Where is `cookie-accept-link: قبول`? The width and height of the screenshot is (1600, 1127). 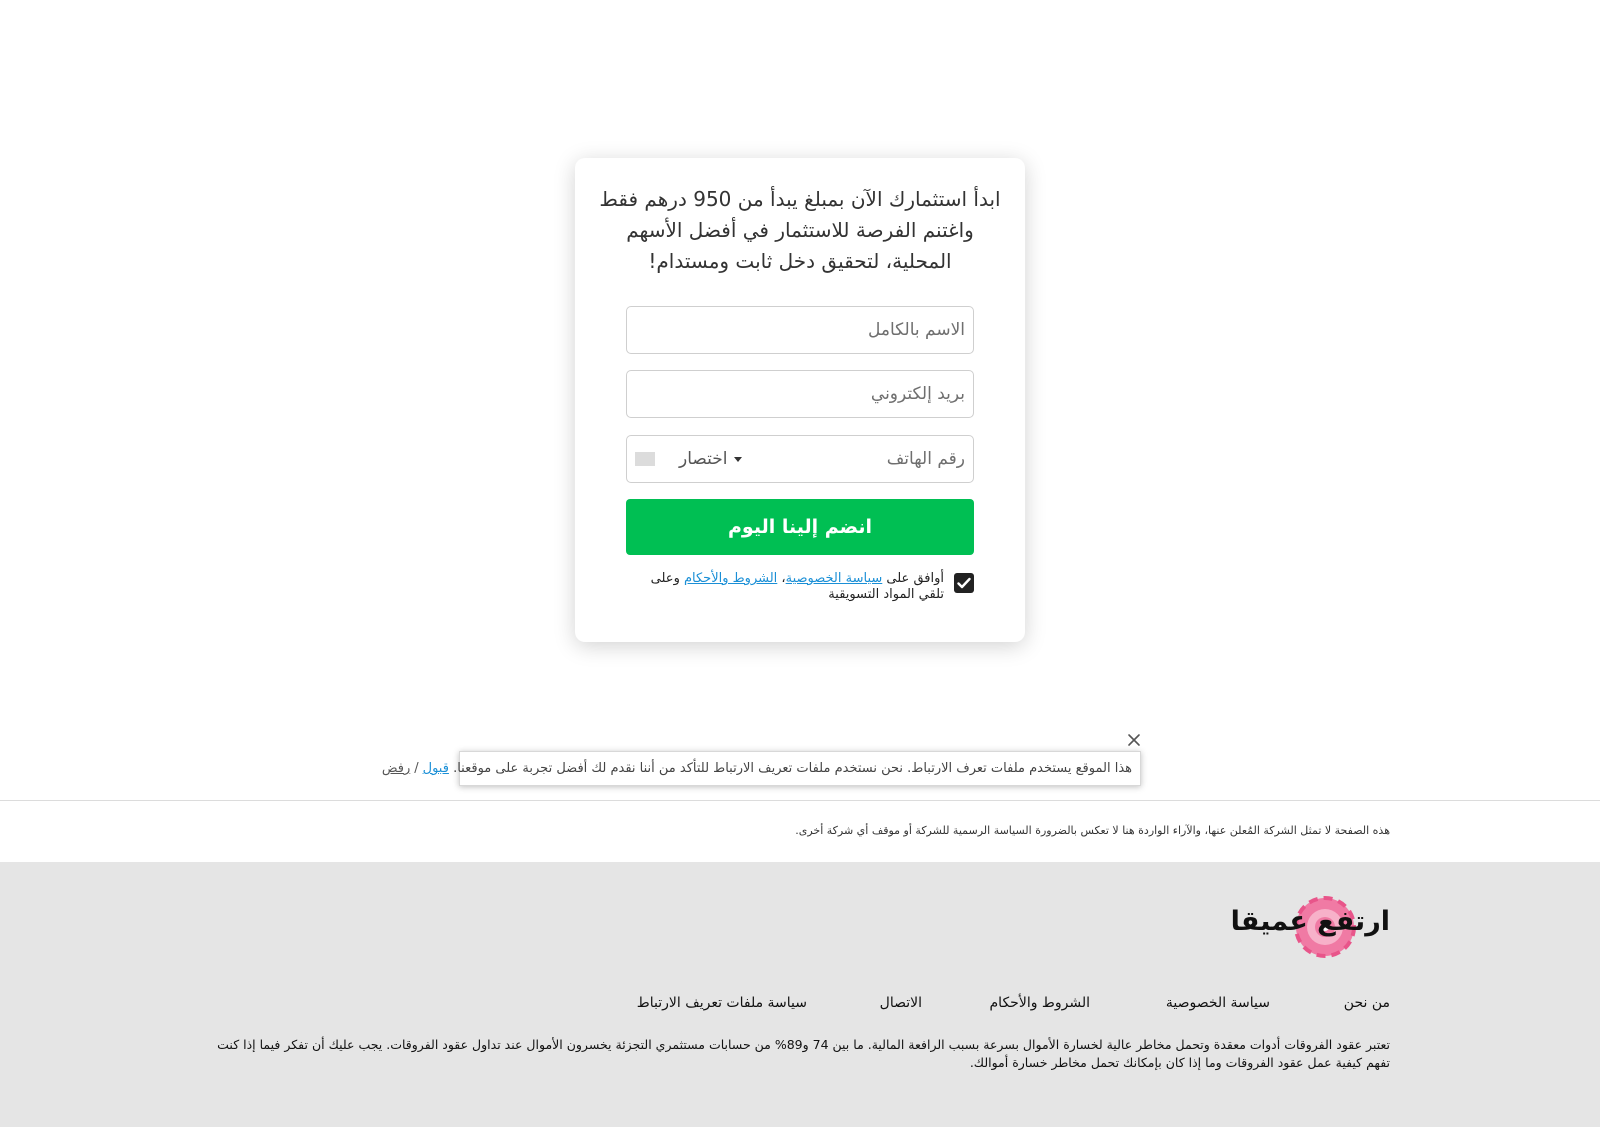 cookie-accept-link: قبول is located at coordinates (436, 768).